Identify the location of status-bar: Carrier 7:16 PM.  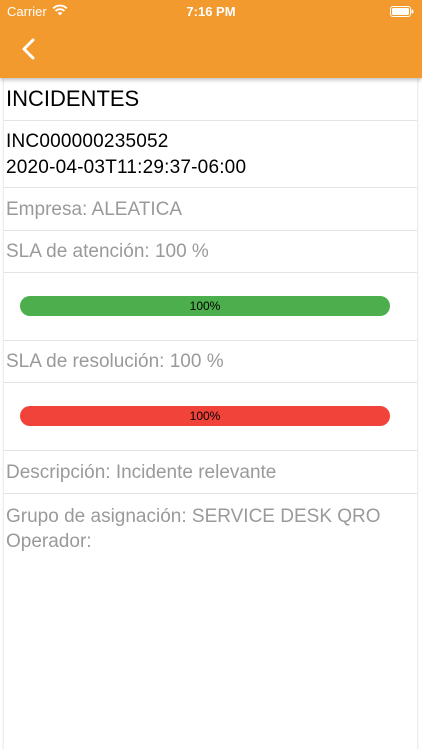
(211, 11).